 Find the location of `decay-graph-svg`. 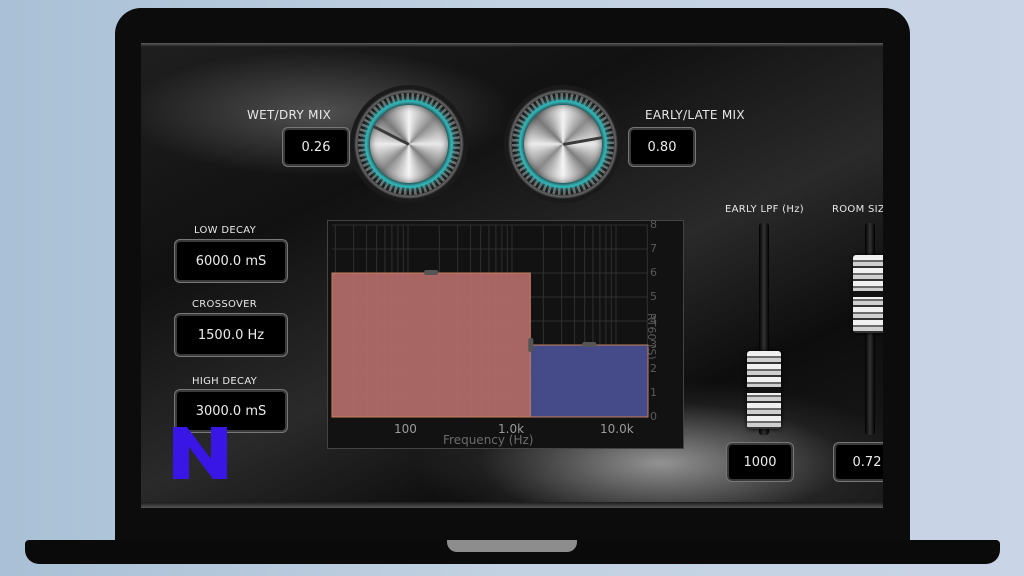

decay-graph-svg is located at coordinates (490, 321).